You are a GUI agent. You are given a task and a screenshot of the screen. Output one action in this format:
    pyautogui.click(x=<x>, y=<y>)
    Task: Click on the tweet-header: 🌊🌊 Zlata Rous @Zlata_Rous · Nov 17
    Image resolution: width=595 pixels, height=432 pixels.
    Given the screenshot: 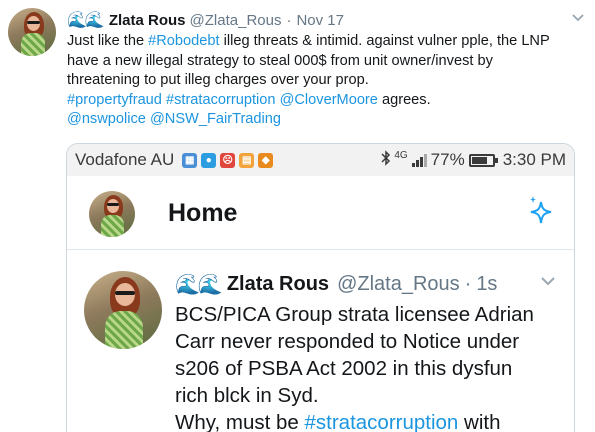 What is the action you would take?
    pyautogui.click(x=326, y=20)
    